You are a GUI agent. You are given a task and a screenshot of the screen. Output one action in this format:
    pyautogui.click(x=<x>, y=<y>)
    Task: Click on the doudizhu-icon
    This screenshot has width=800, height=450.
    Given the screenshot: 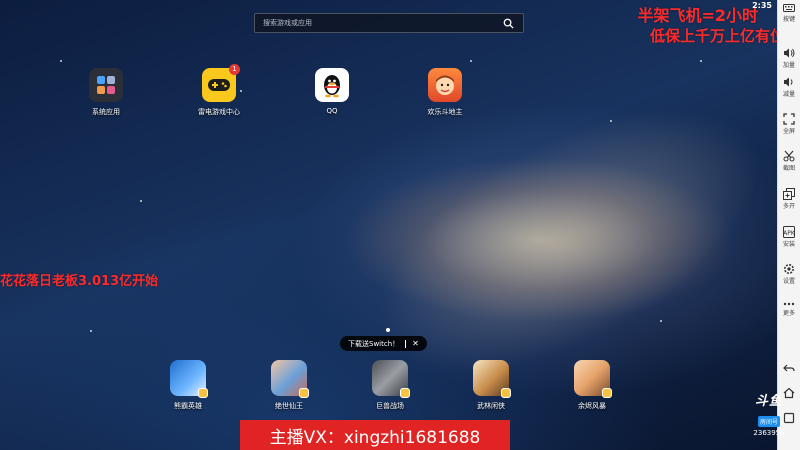 What is the action you would take?
    pyautogui.click(x=445, y=85)
    